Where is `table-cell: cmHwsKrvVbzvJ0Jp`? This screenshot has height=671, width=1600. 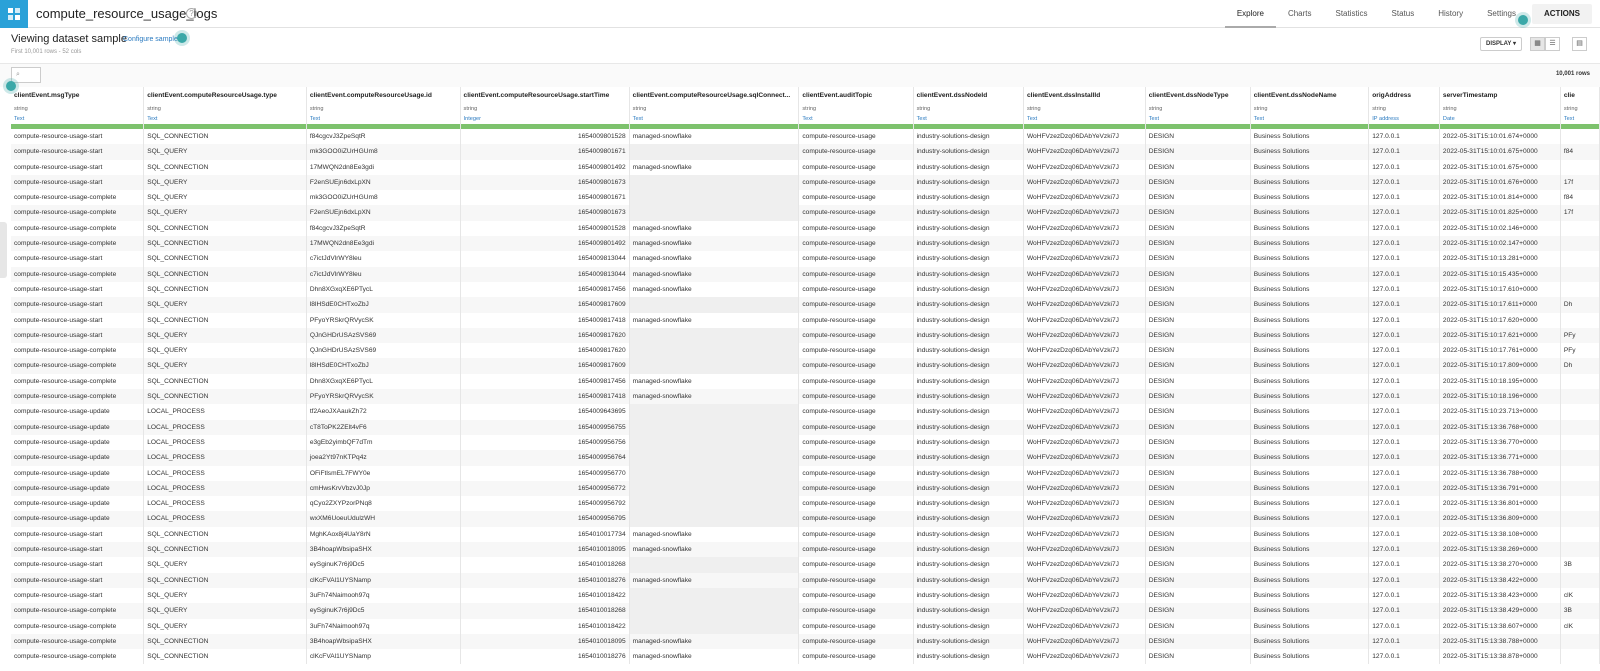
table-cell: cmHwsKrvVbzvJ0Jp is located at coordinates (383, 488).